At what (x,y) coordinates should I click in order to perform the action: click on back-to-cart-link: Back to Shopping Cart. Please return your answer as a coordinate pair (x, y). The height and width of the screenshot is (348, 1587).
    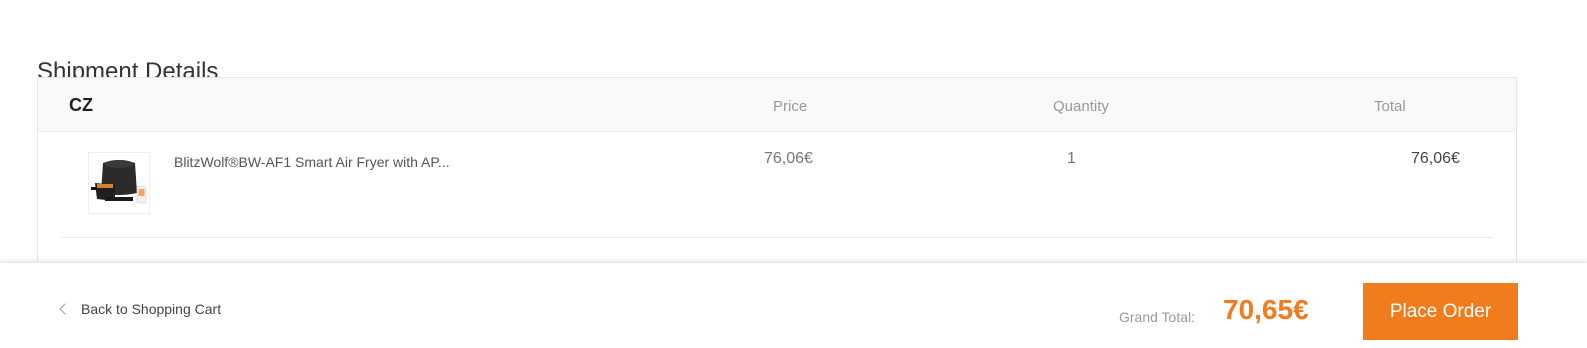
    Looking at the image, I should click on (140, 309).